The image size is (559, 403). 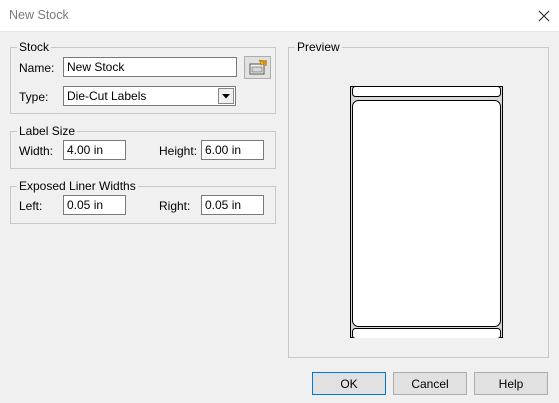 I want to click on help-button: Help, so click(x=511, y=383).